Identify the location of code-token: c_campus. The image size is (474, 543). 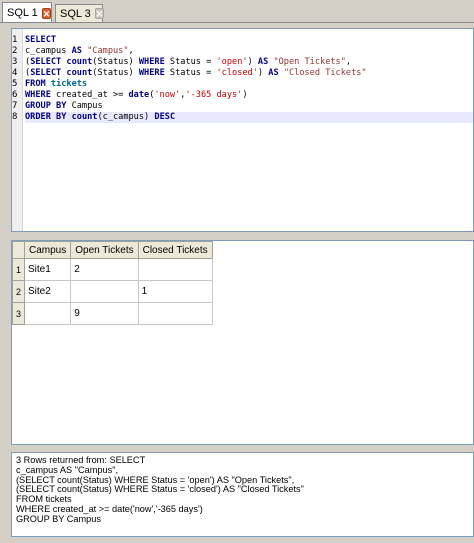
(48, 51).